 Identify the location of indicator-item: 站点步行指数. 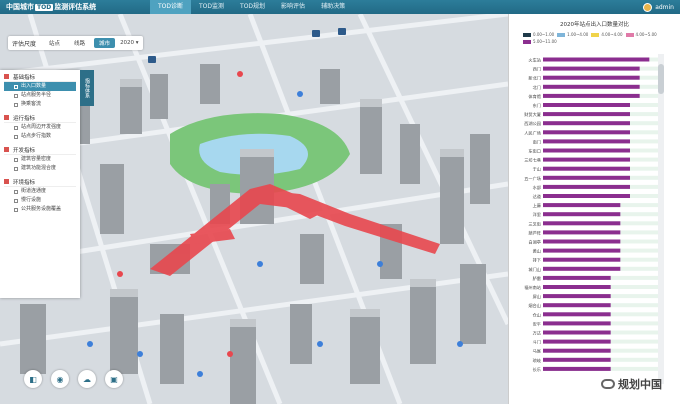
(40, 136).